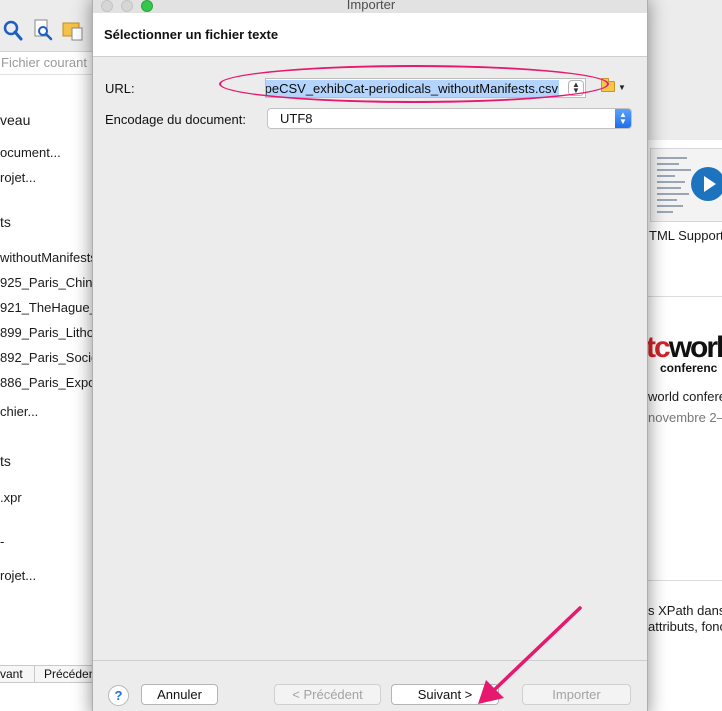  What do you see at coordinates (370, 35) in the screenshot?
I see `dialog-header: Sélectionner un fichier texte` at bounding box center [370, 35].